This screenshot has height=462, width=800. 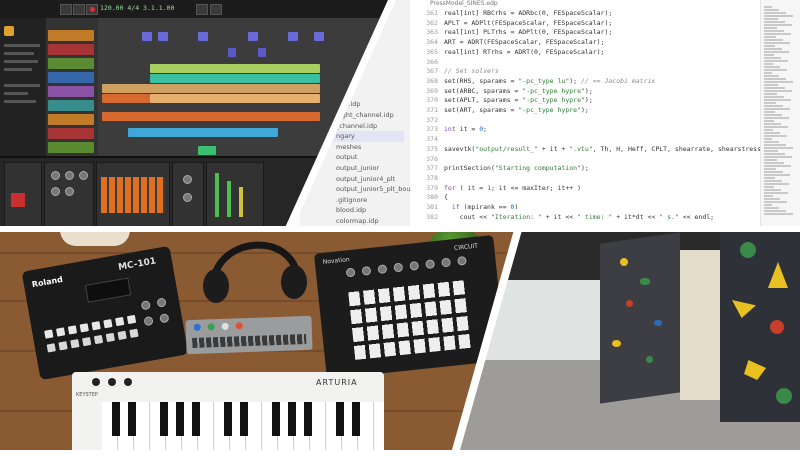 I want to click on diagonal-divider-bottom, so click(x=487, y=340).